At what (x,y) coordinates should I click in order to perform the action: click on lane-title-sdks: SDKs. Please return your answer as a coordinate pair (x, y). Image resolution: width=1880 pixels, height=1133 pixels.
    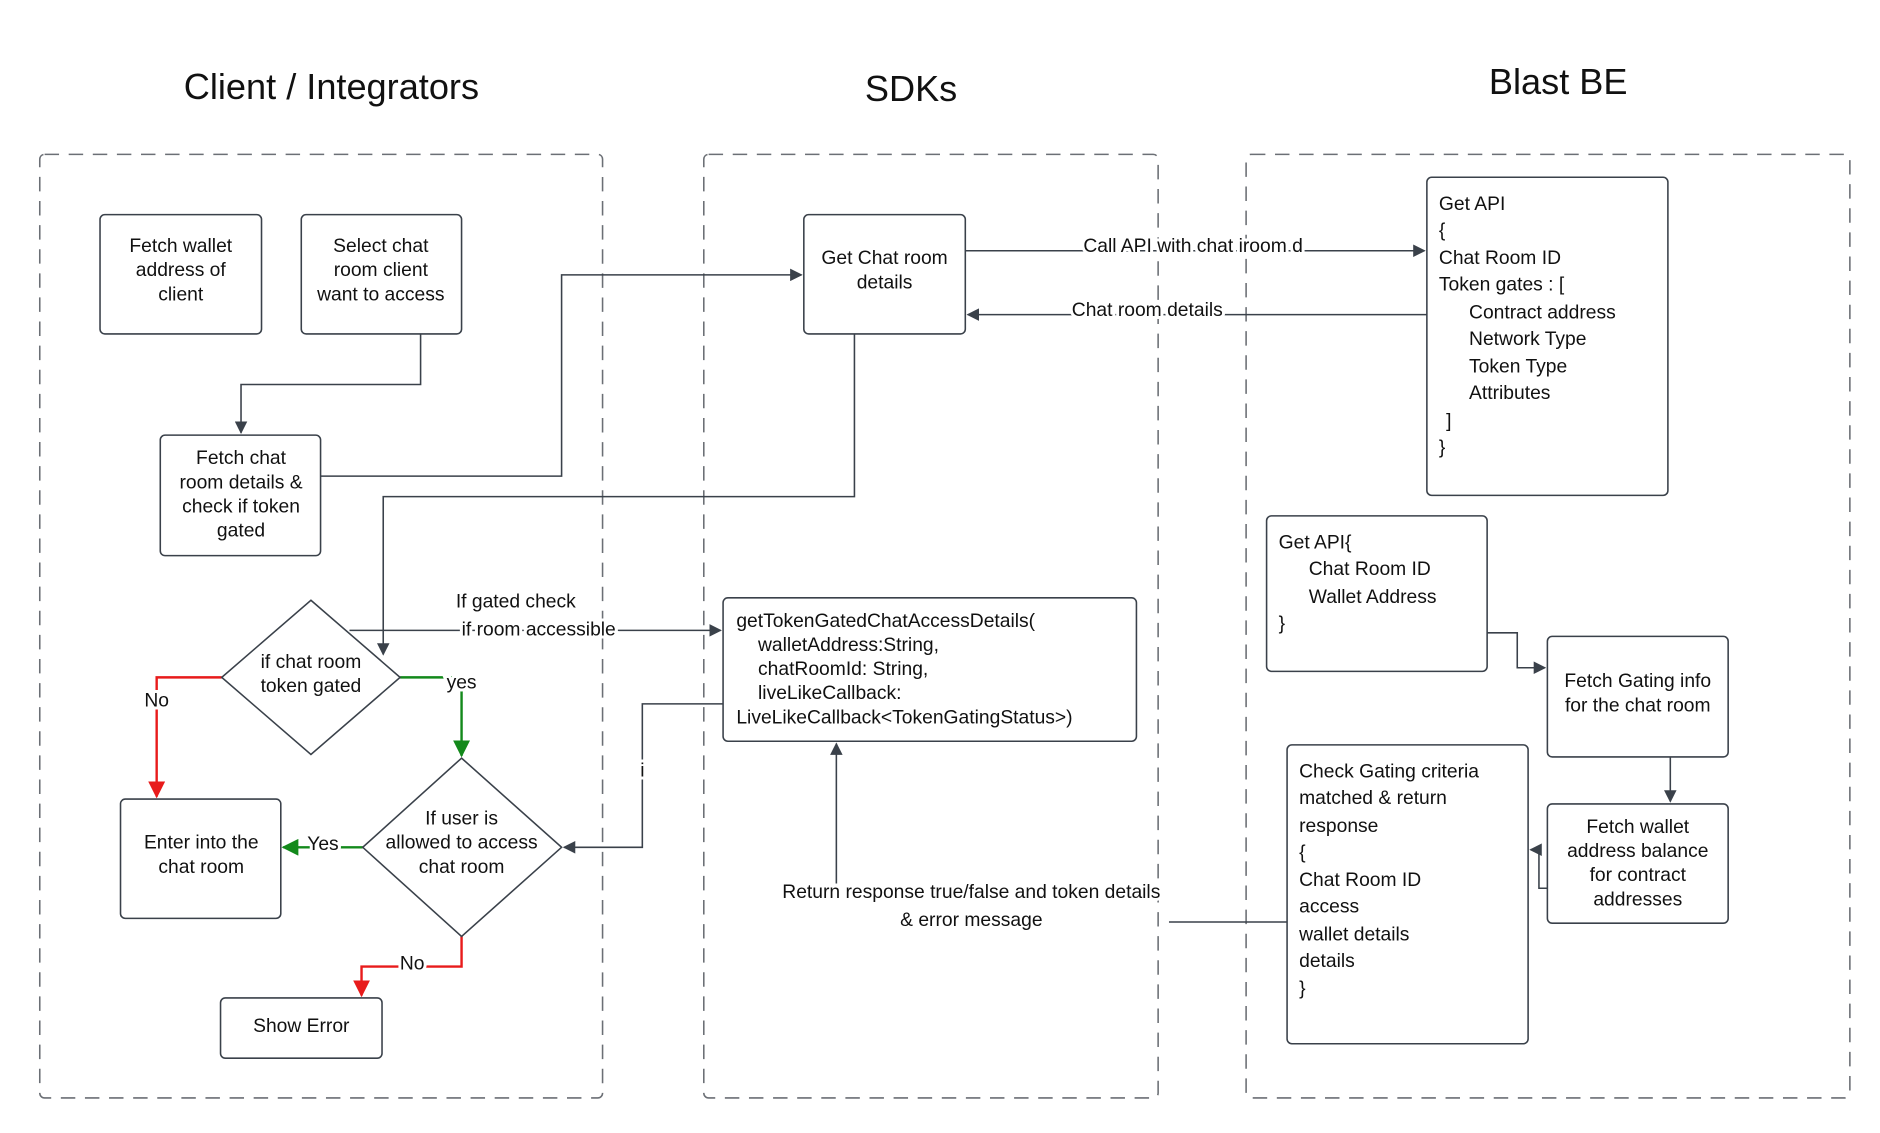
    Looking at the image, I should click on (911, 88).